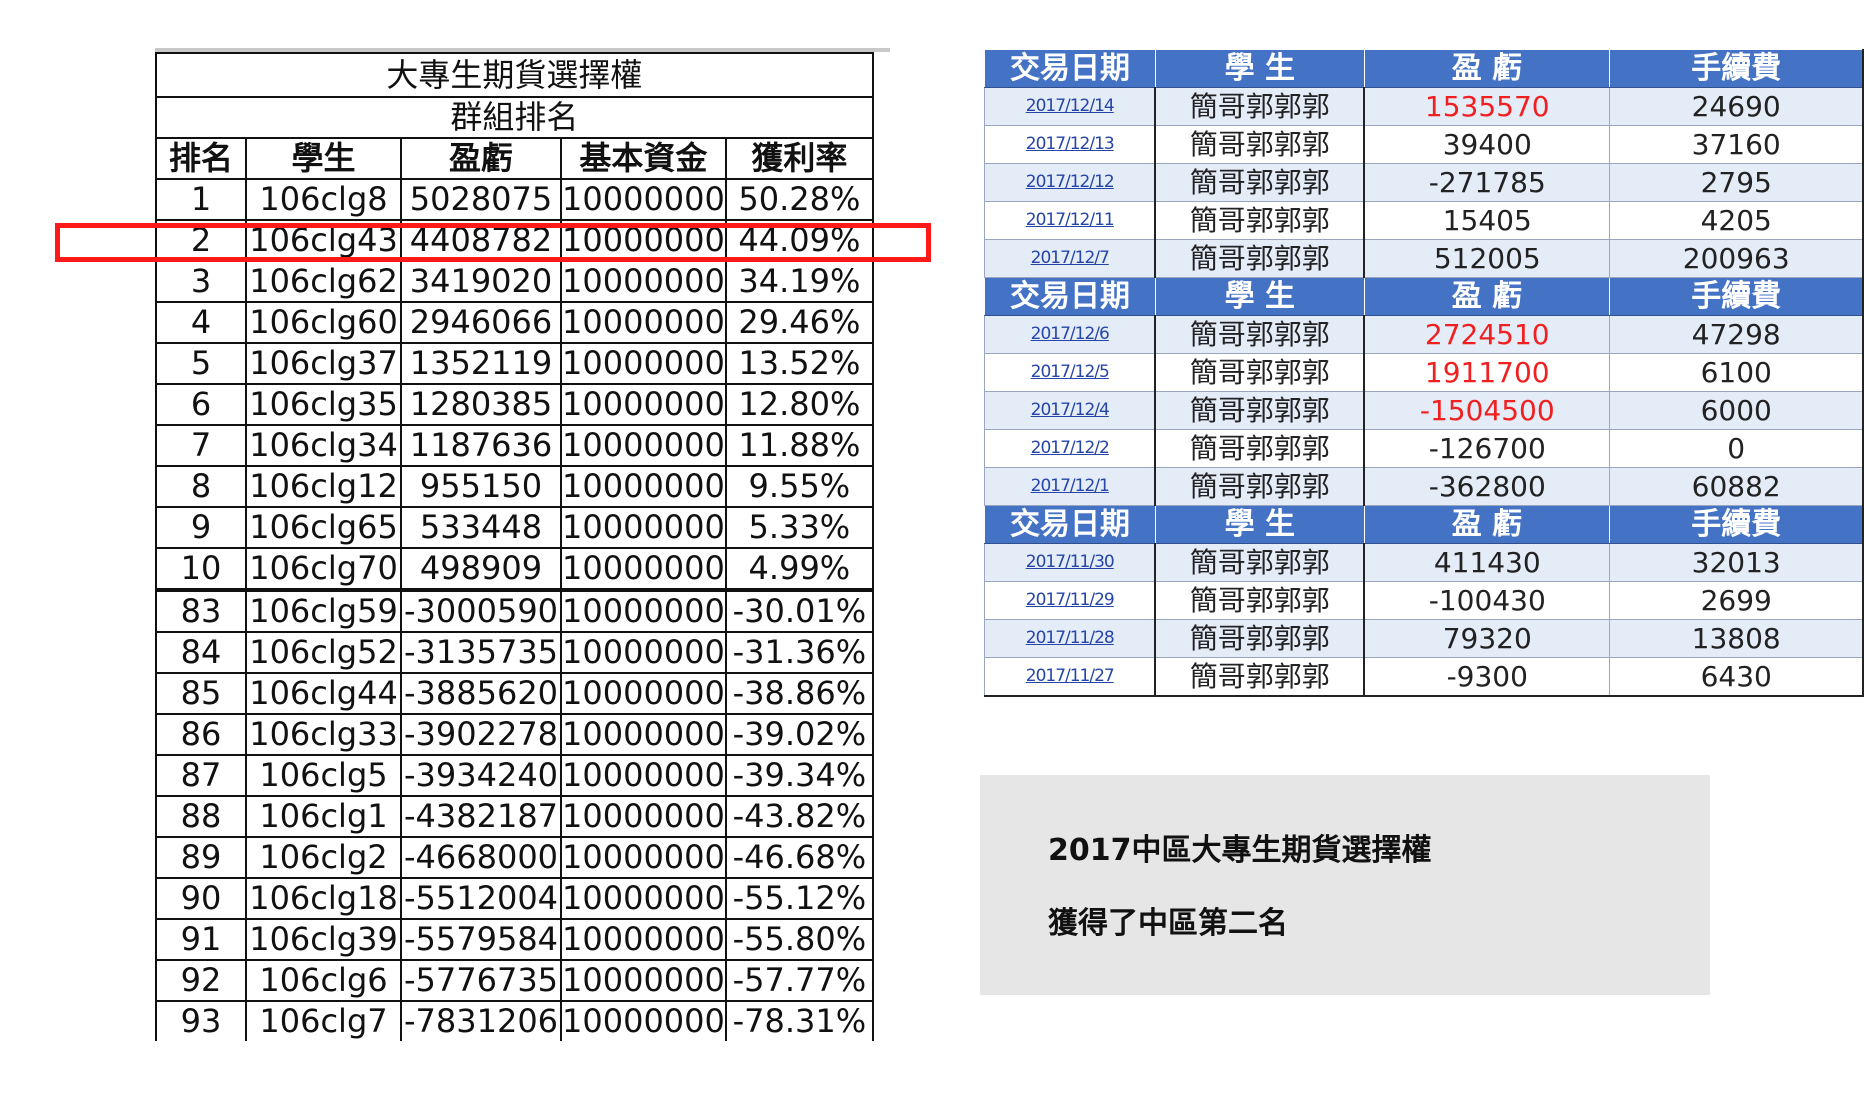 This screenshot has height=1094, width=1864. I want to click on rank-cell: 92, so click(201, 980).